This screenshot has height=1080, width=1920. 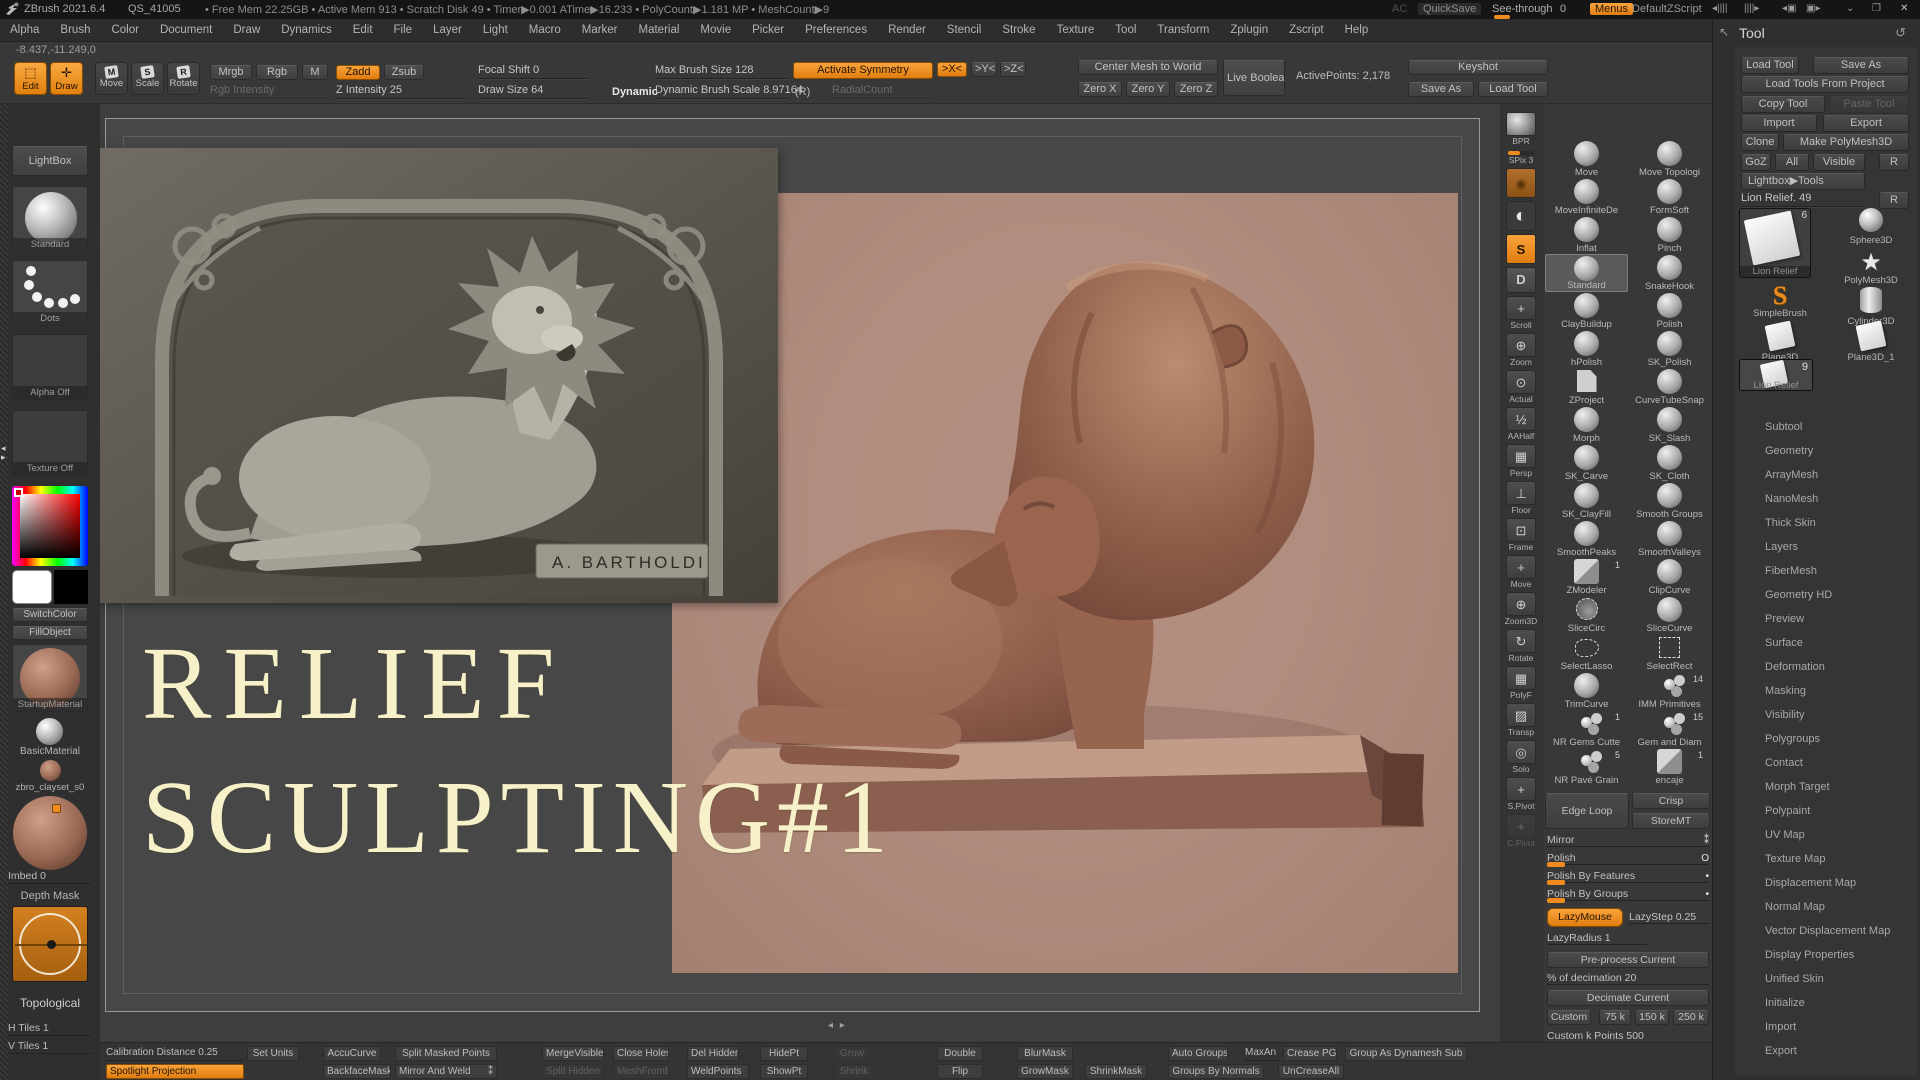 What do you see at coordinates (50, 1029) in the screenshot?
I see `h-tiles-slider: H Tiles 1` at bounding box center [50, 1029].